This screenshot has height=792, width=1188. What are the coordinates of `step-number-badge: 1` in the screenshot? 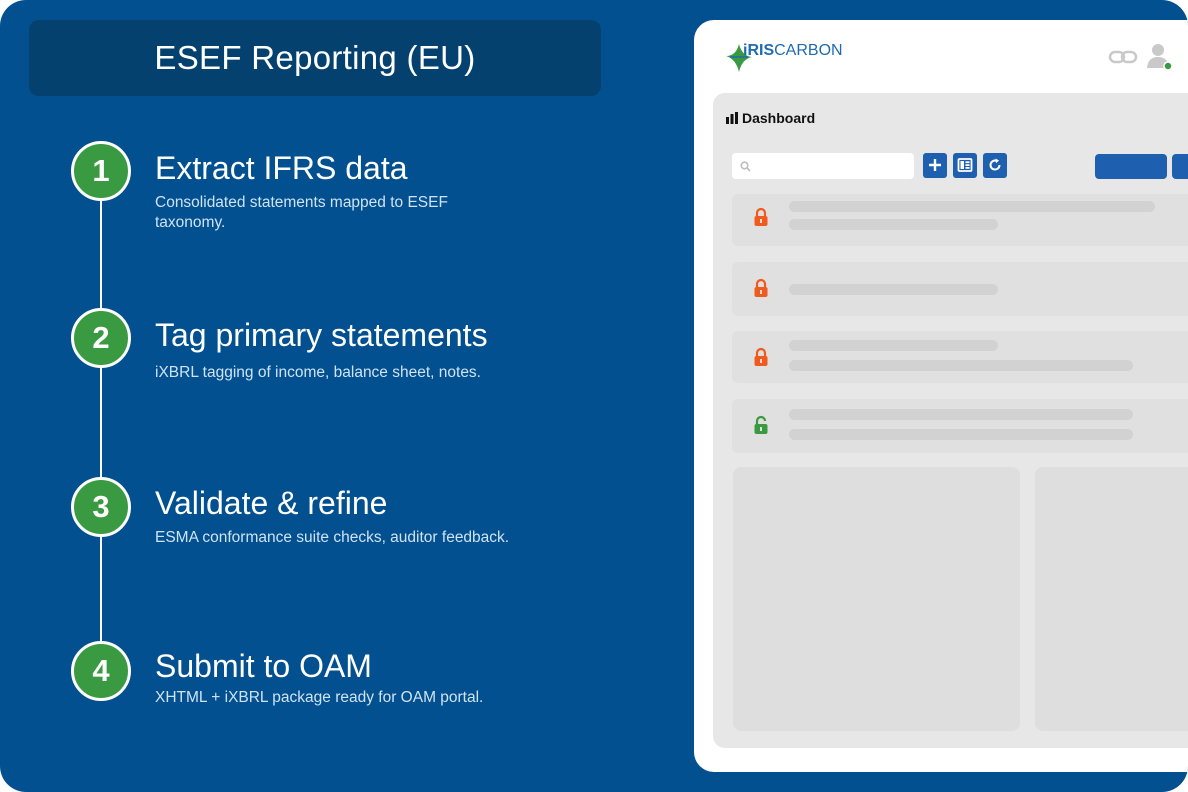 It's located at (101, 171).